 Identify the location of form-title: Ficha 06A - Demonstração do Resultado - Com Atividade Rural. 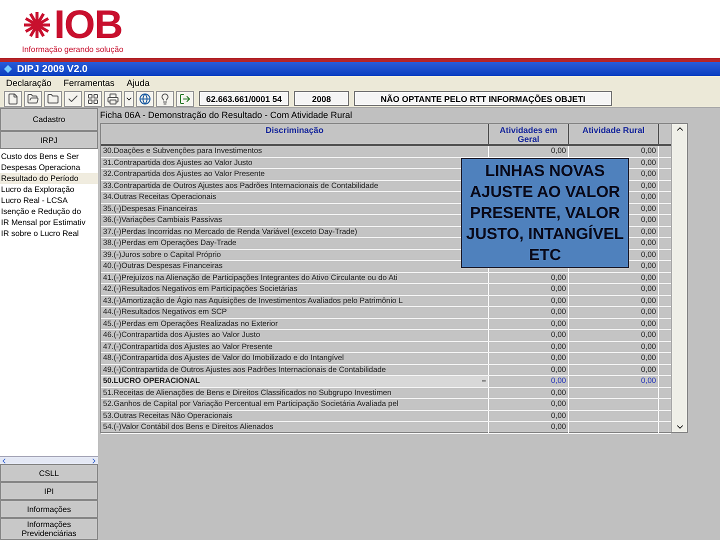
(227, 116).